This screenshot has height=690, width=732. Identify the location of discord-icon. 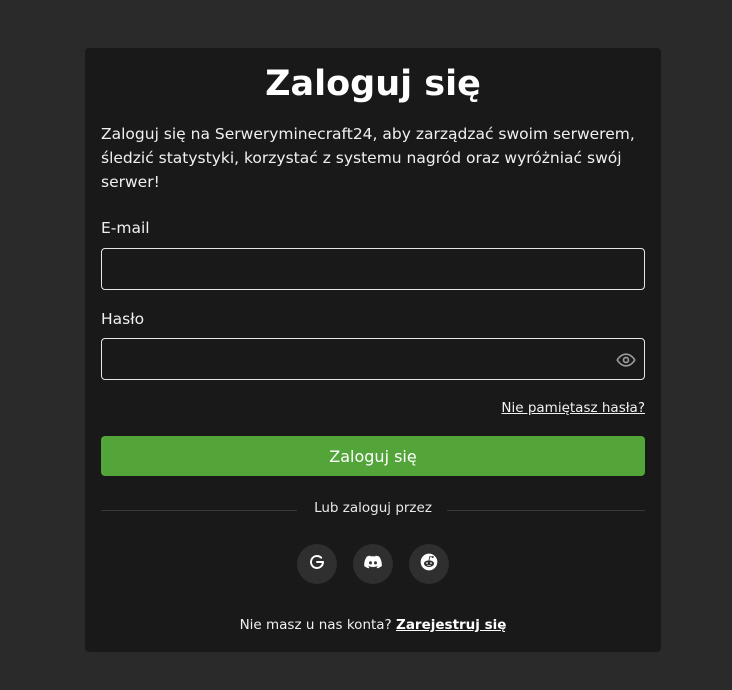
(373, 564).